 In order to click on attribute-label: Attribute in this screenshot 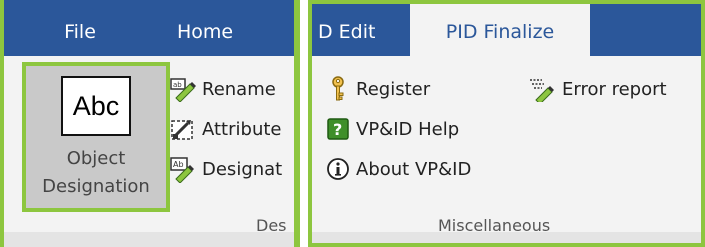, I will do `click(242, 129)`.